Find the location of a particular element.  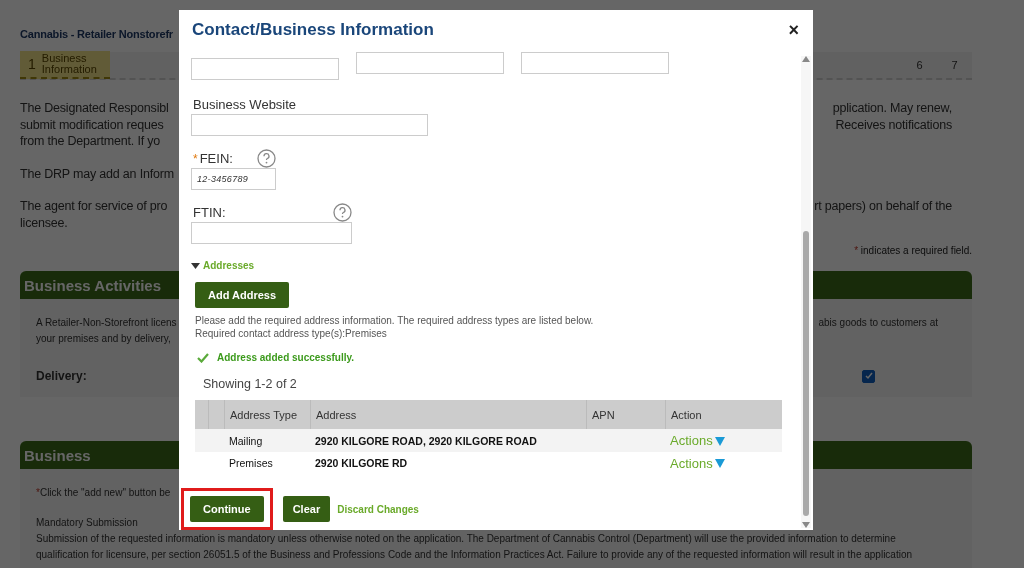

page-title: Cannabis - Retailer Nonstorefr is located at coordinates (96, 35).